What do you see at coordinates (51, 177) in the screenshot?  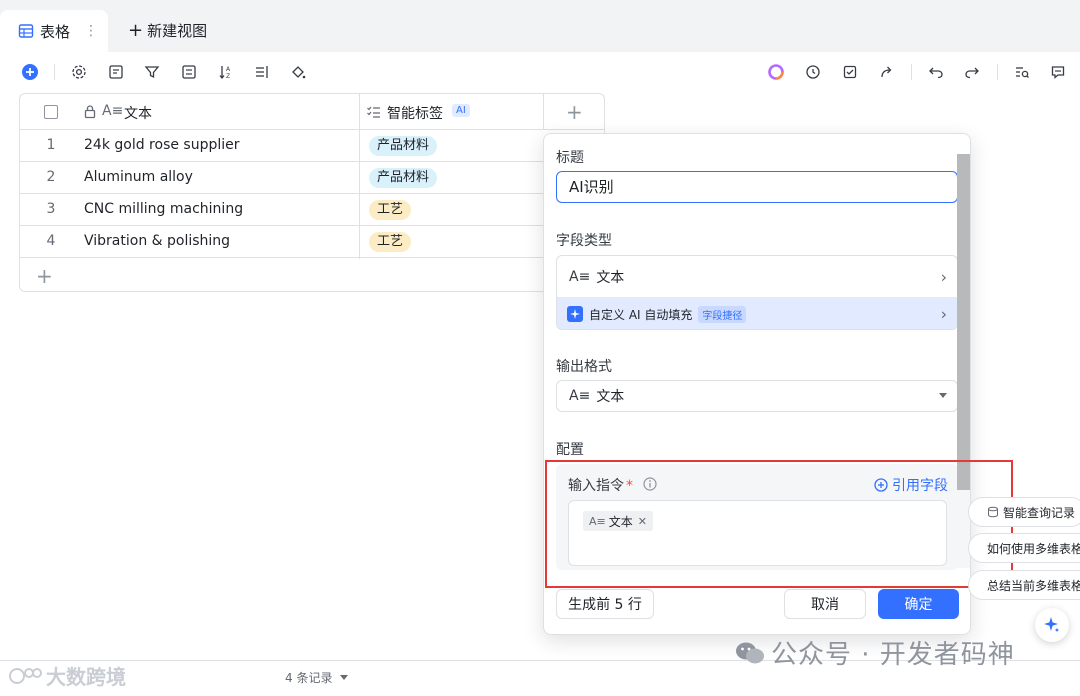 I see `row-number: 2` at bounding box center [51, 177].